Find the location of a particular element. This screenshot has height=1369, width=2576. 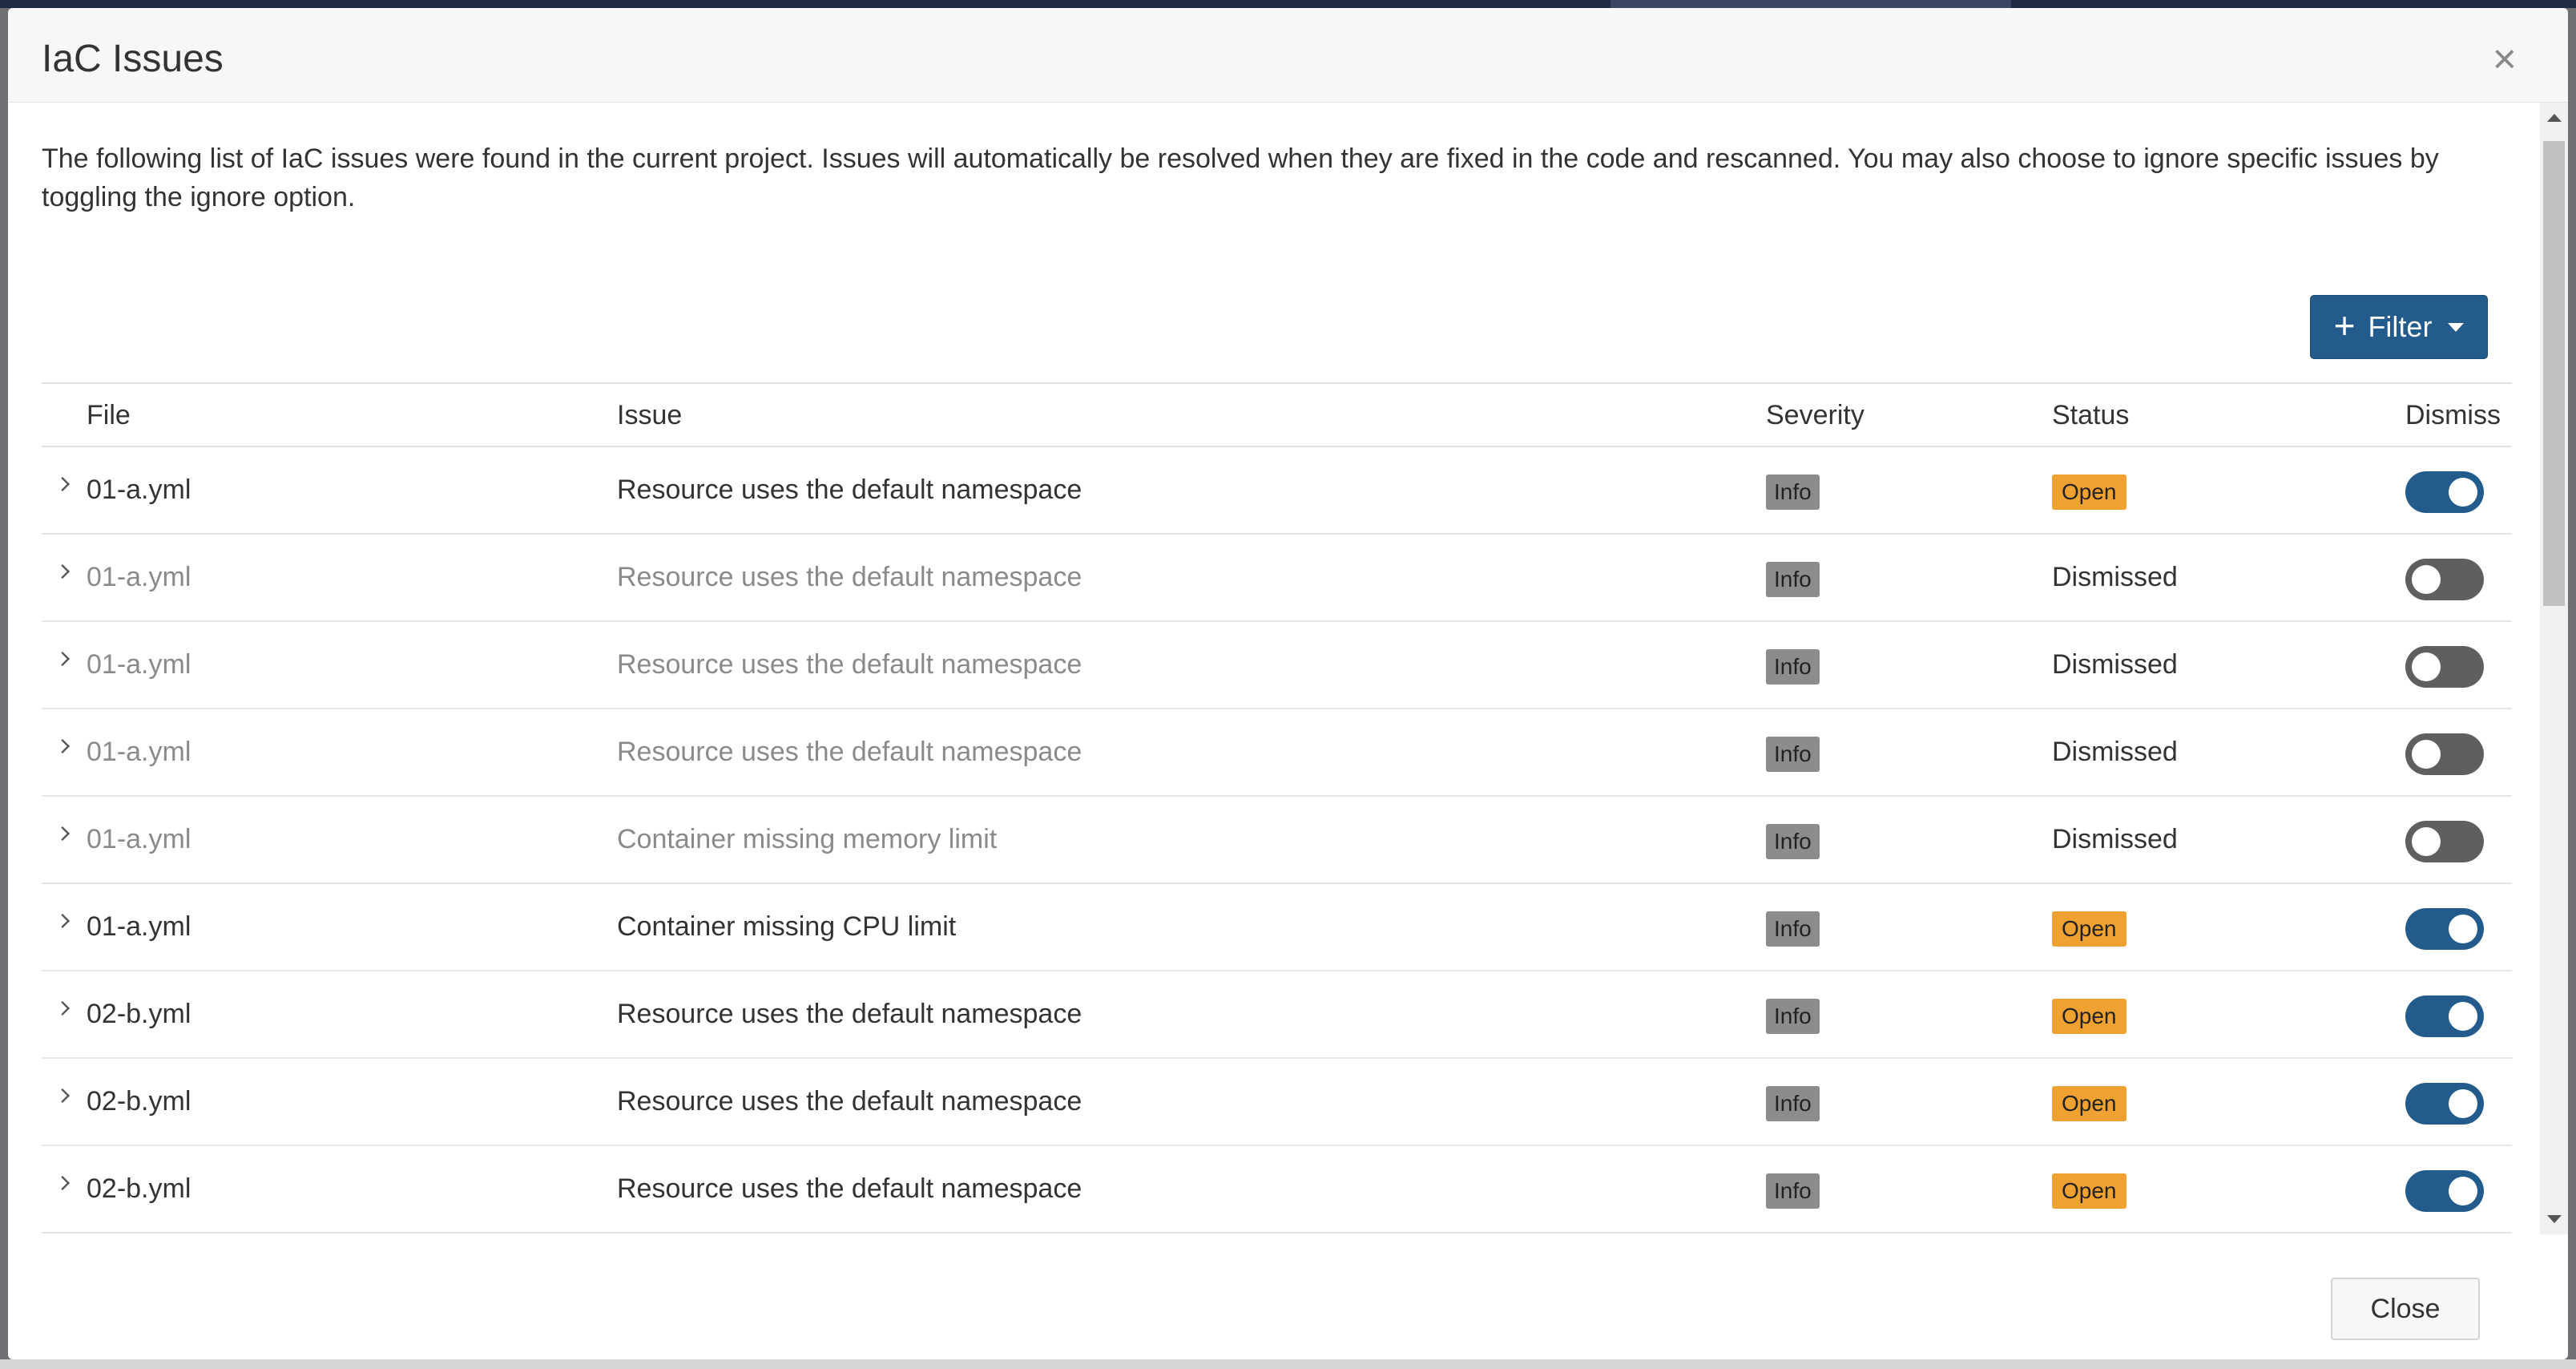

scroll-down-icon is located at coordinates (2554, 1219).